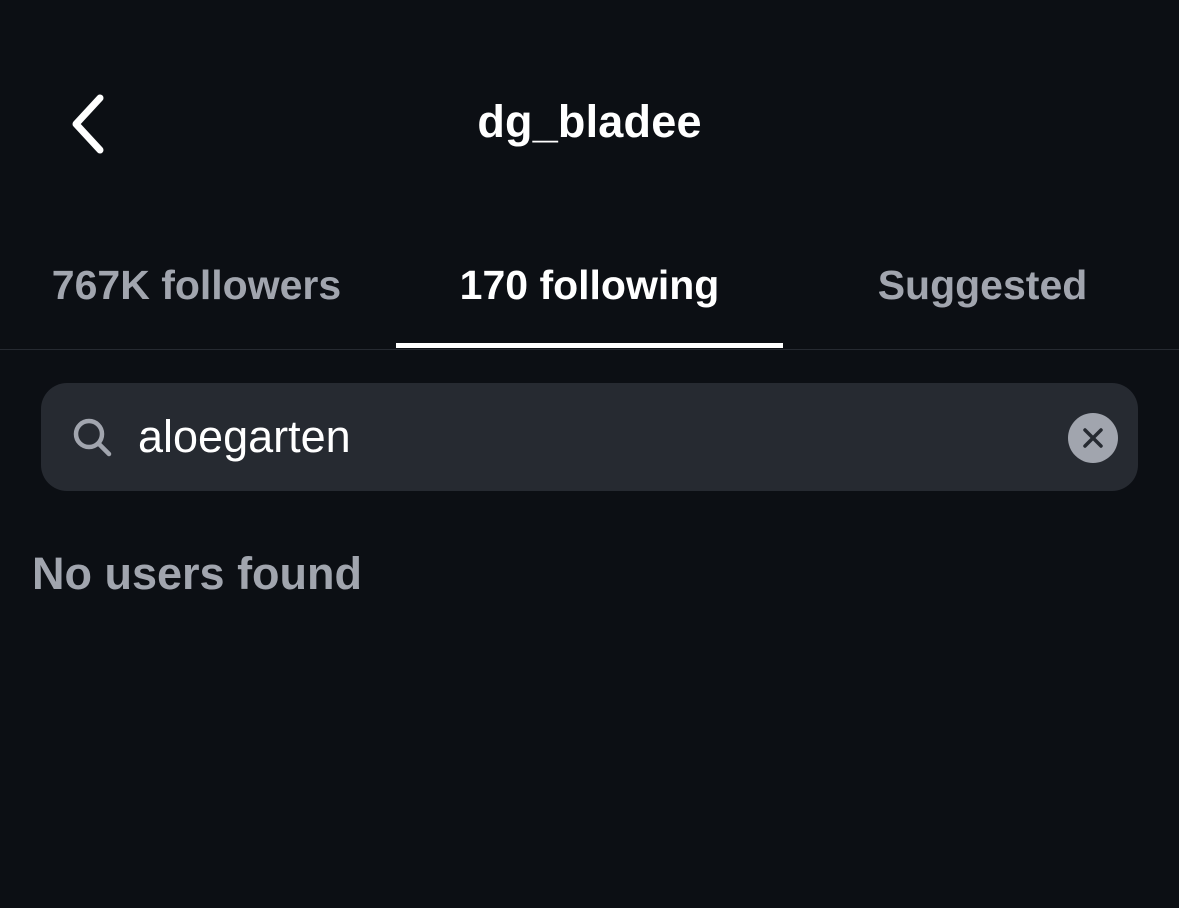  I want to click on active-tab-indicator, so click(589, 345).